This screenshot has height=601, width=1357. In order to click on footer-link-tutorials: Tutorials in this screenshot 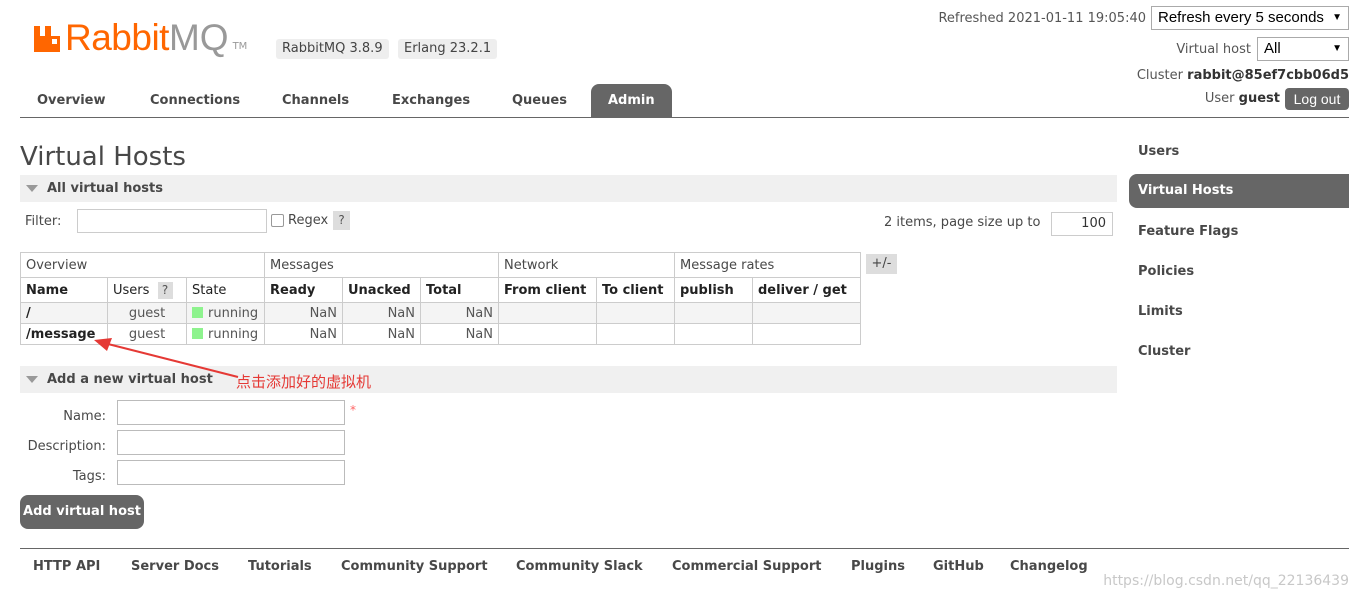, I will do `click(280, 566)`.